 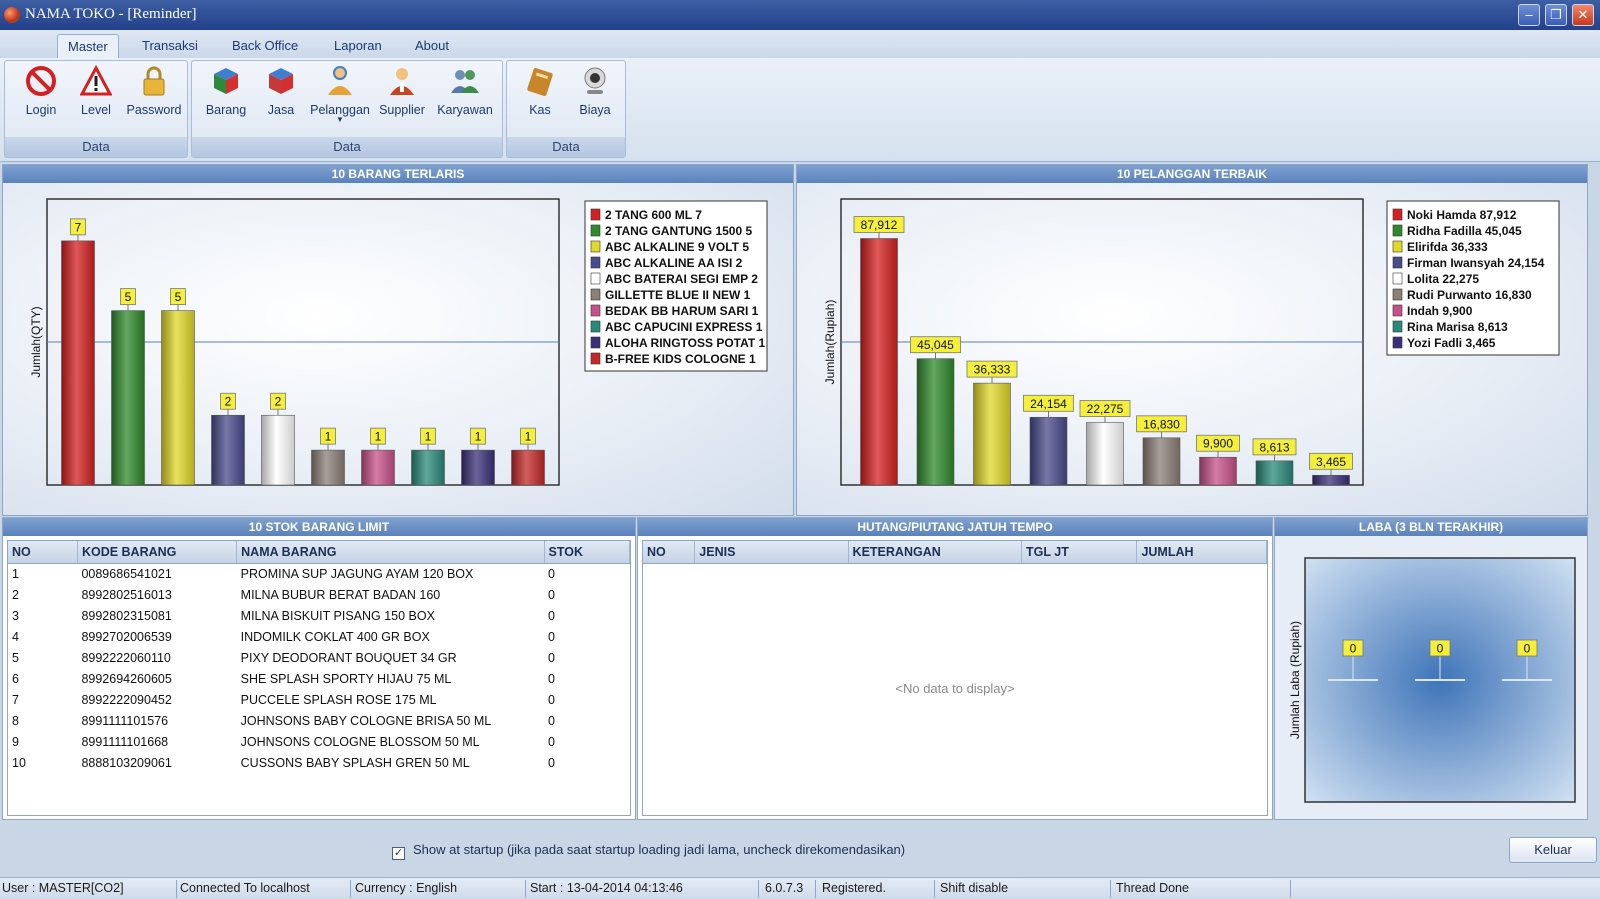 I want to click on legend-entry: Indah 9,900, so click(x=1440, y=311).